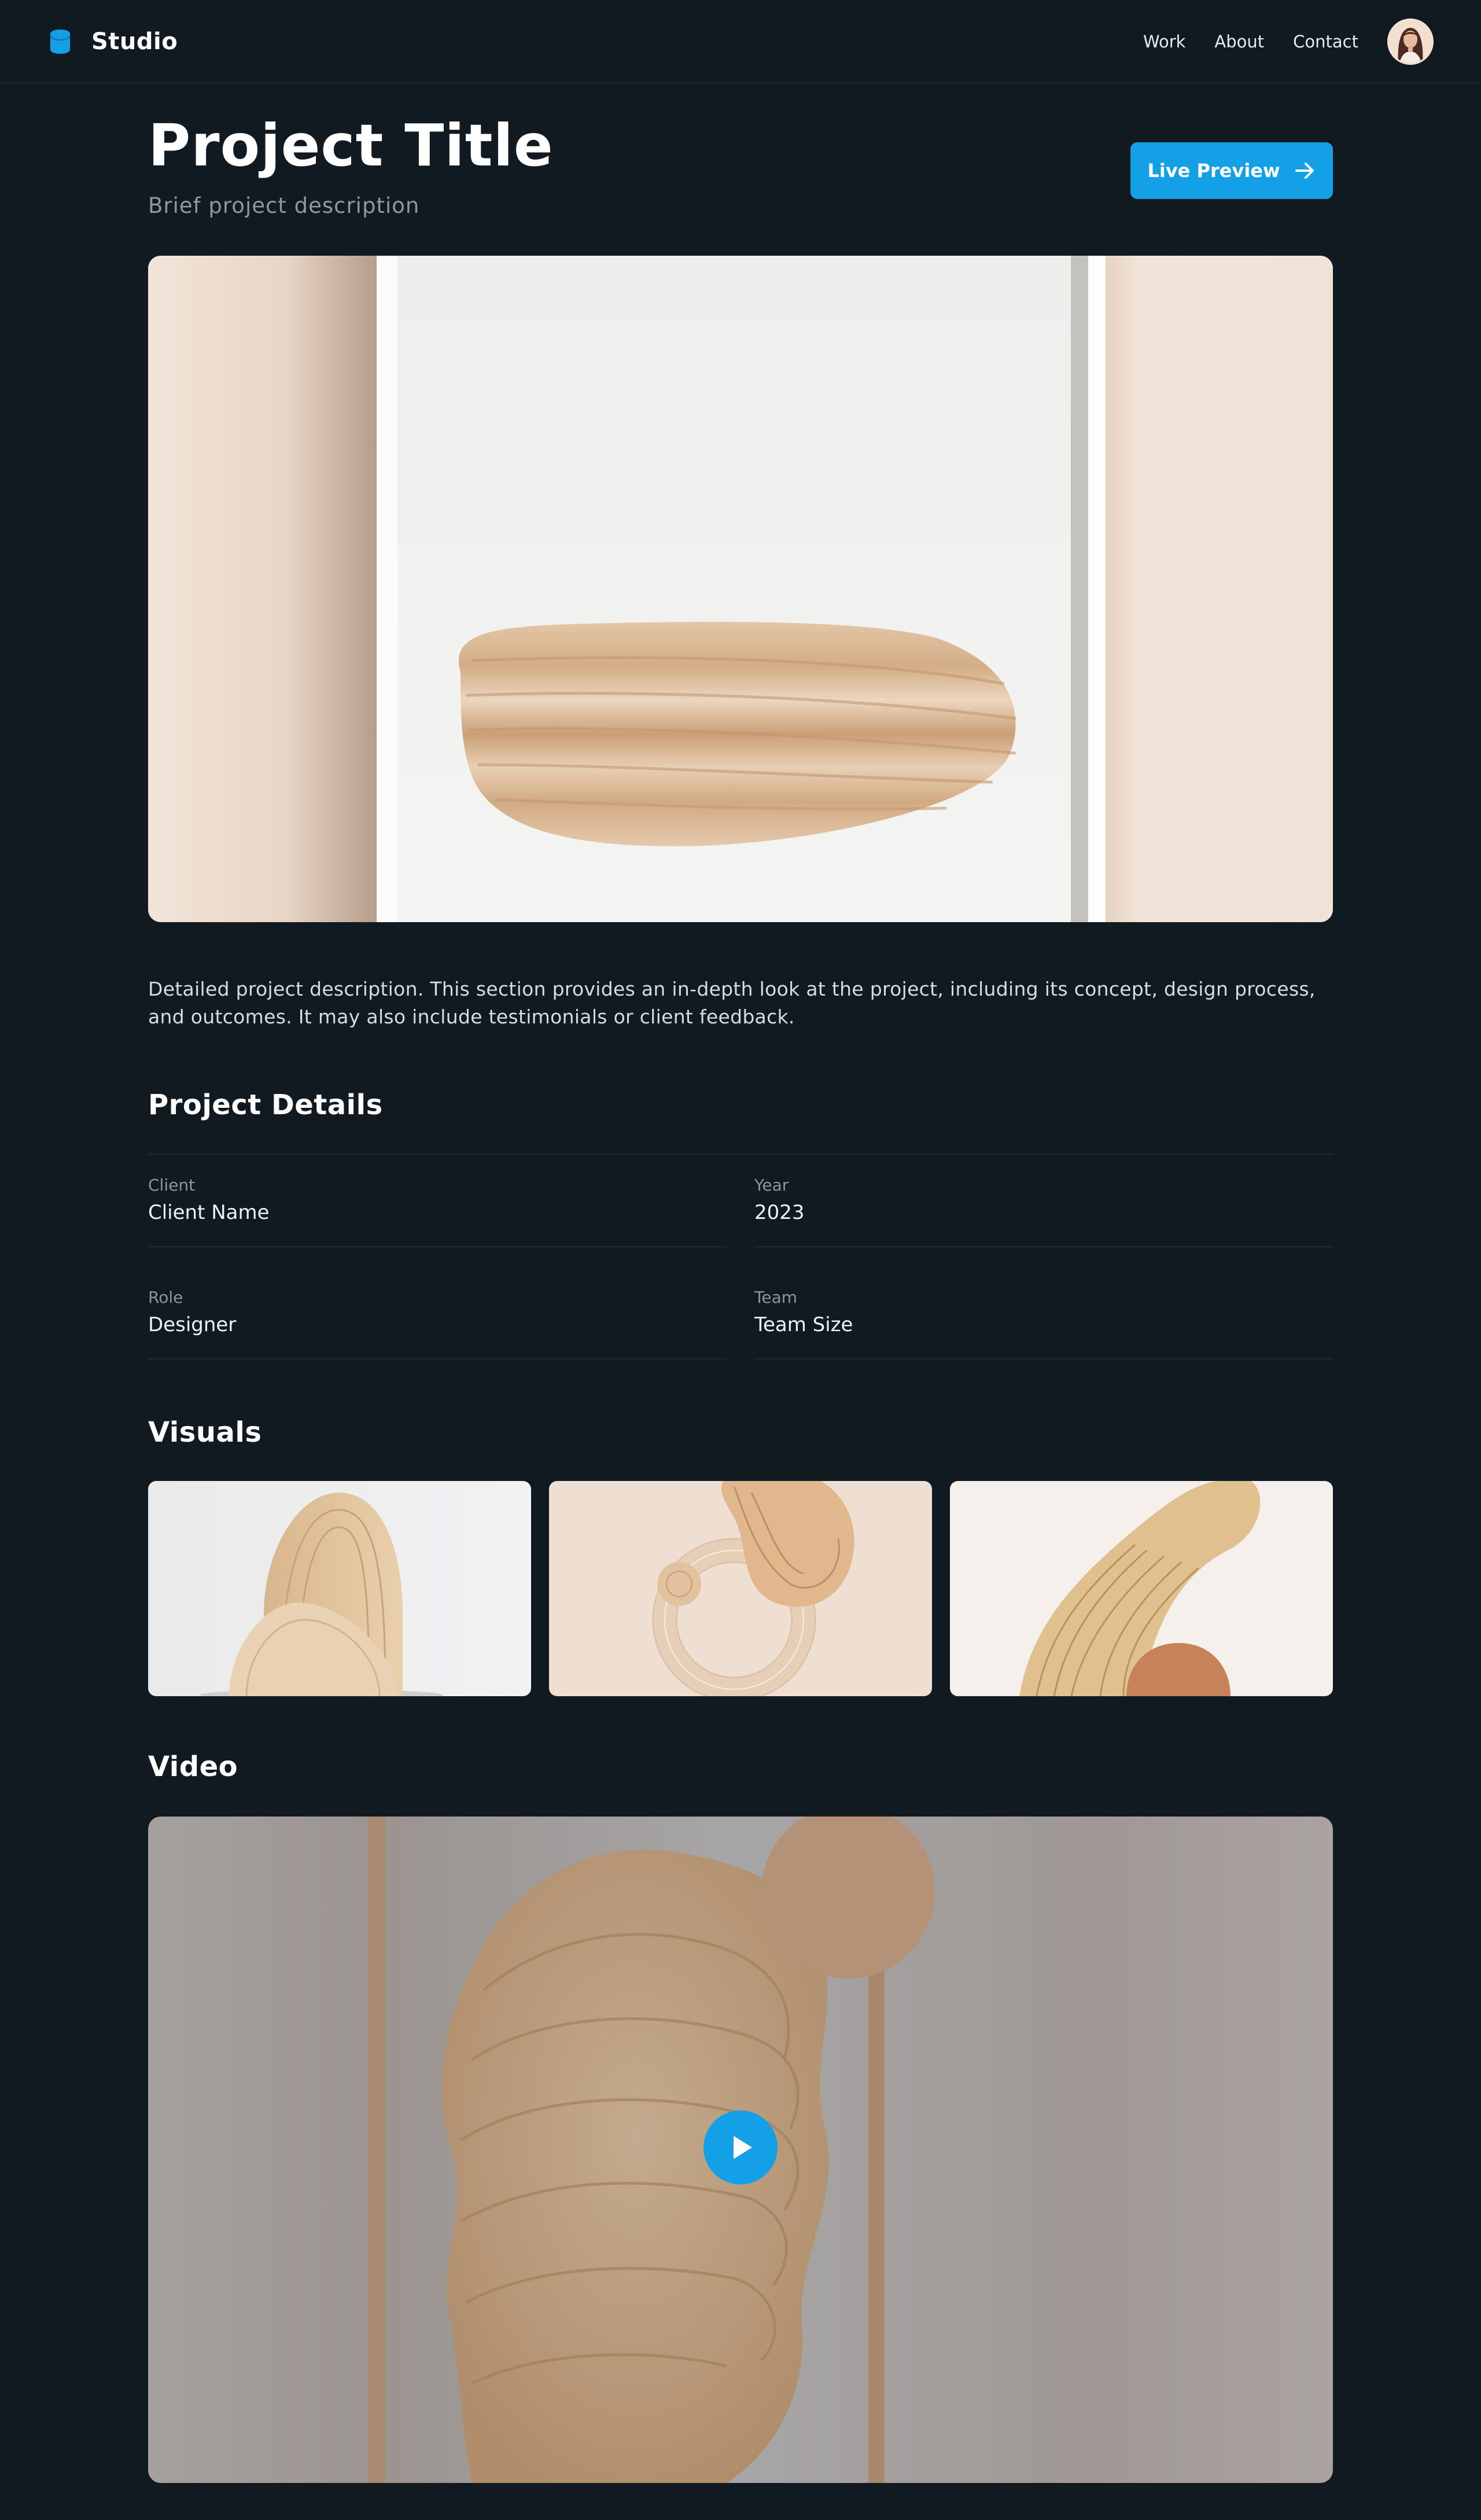 The width and height of the screenshot is (1481, 2520). What do you see at coordinates (803, 1324) in the screenshot?
I see `detail-value: Team Size` at bounding box center [803, 1324].